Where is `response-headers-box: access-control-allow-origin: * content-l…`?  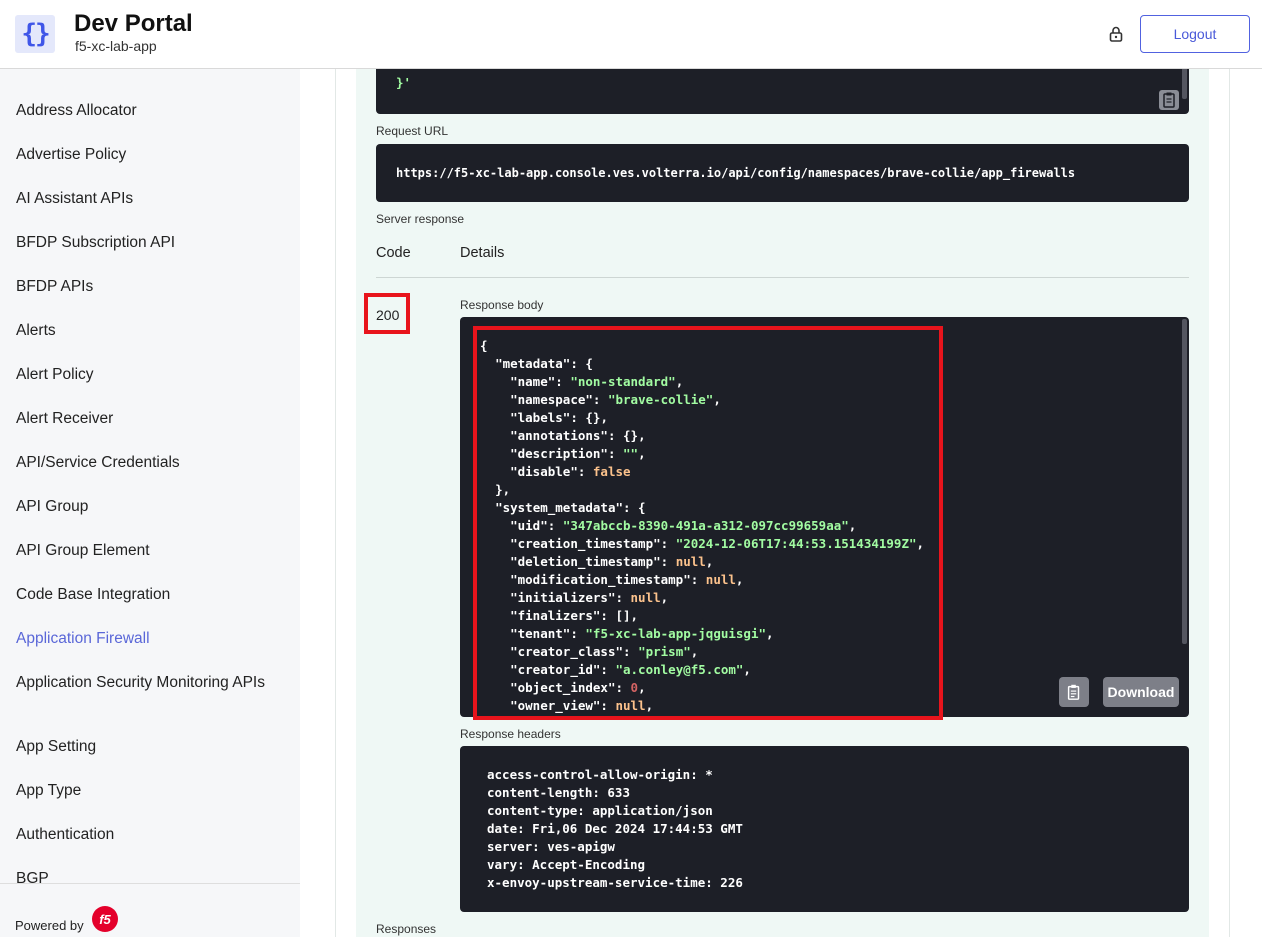
response-headers-box: access-control-allow-origin: * content-l… is located at coordinates (824, 829).